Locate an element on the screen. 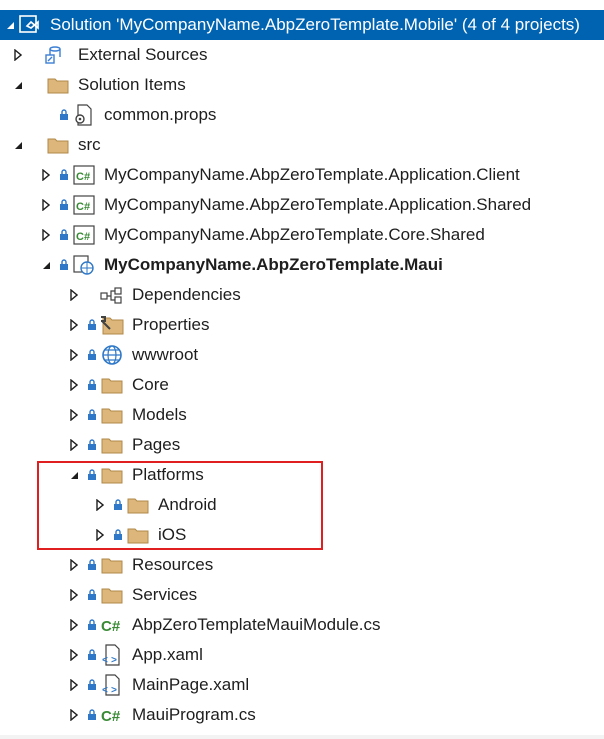 Image resolution: width=604 pixels, height=739 pixels. properties-folder-icon is located at coordinates (112, 325).